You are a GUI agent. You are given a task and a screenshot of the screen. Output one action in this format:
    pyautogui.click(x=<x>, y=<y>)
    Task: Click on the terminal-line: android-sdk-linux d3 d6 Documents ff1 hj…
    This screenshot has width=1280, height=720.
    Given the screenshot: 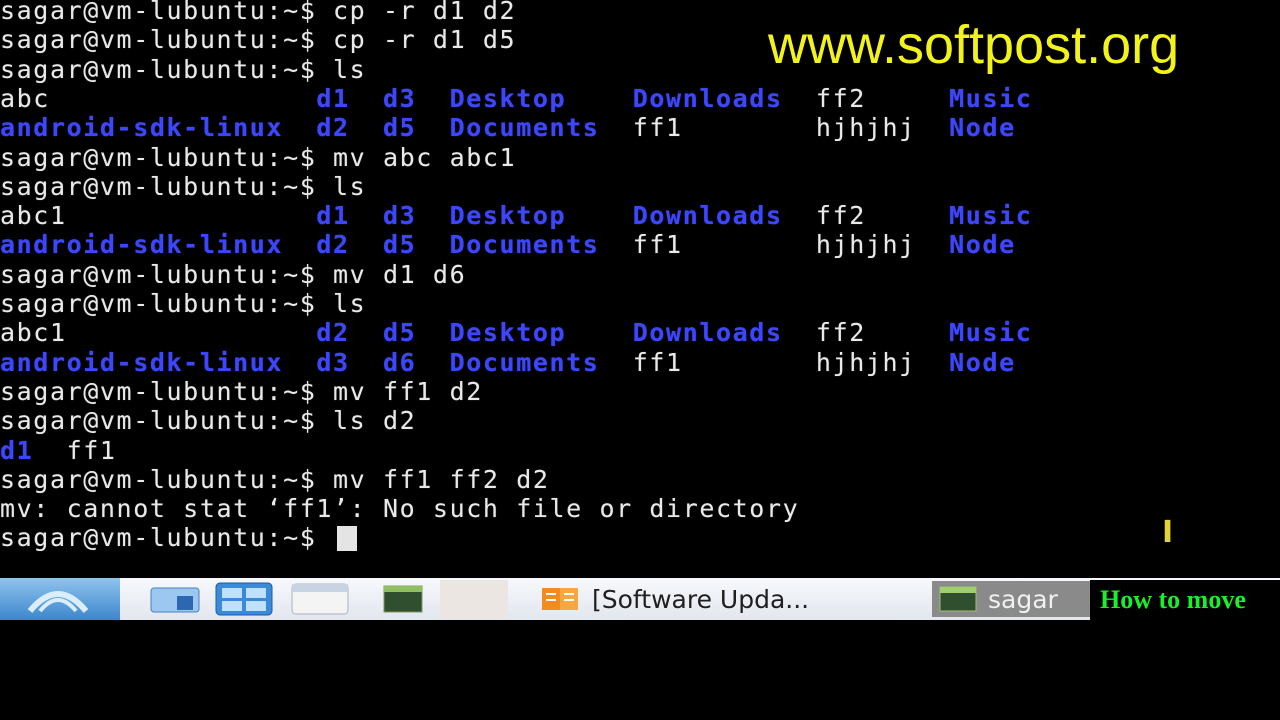 What is the action you would take?
    pyautogui.click(x=640, y=362)
    